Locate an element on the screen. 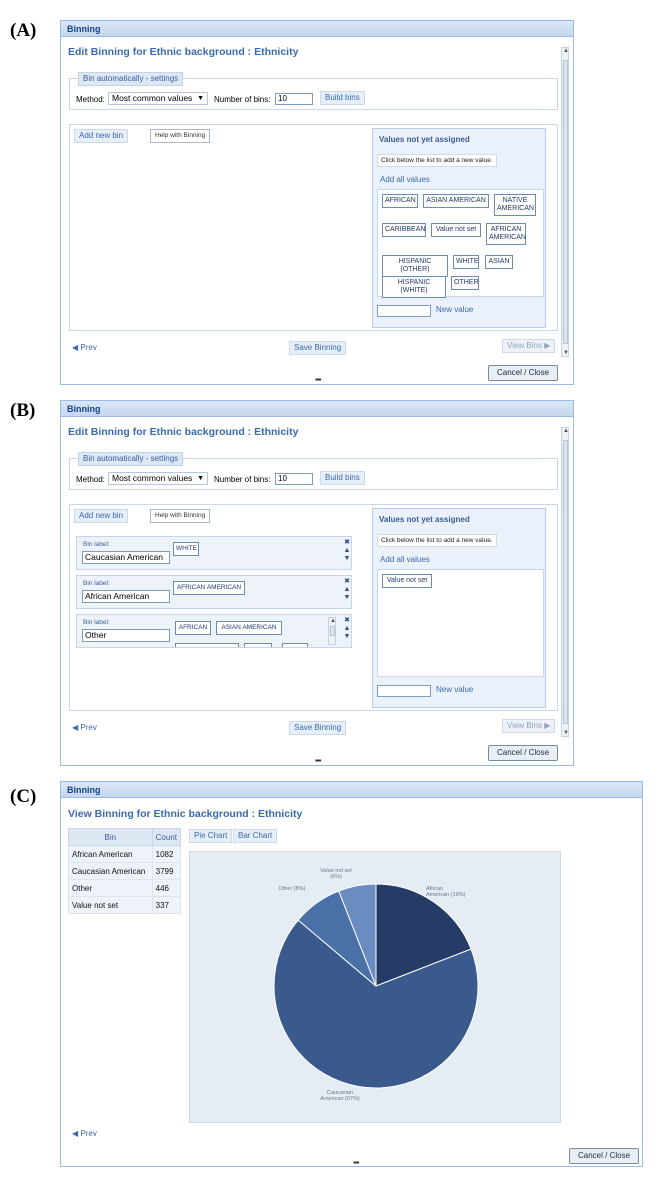  column-header-count: Count is located at coordinates (166, 837).